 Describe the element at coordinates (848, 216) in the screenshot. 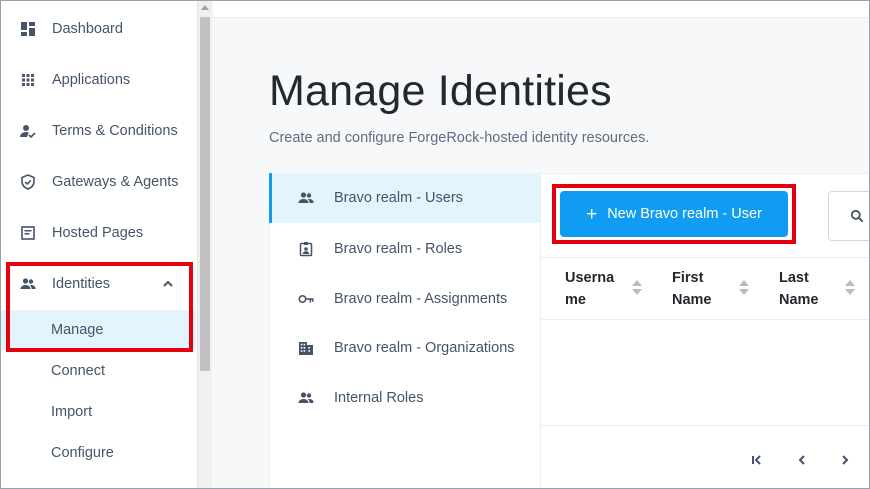

I see `search-input` at that location.